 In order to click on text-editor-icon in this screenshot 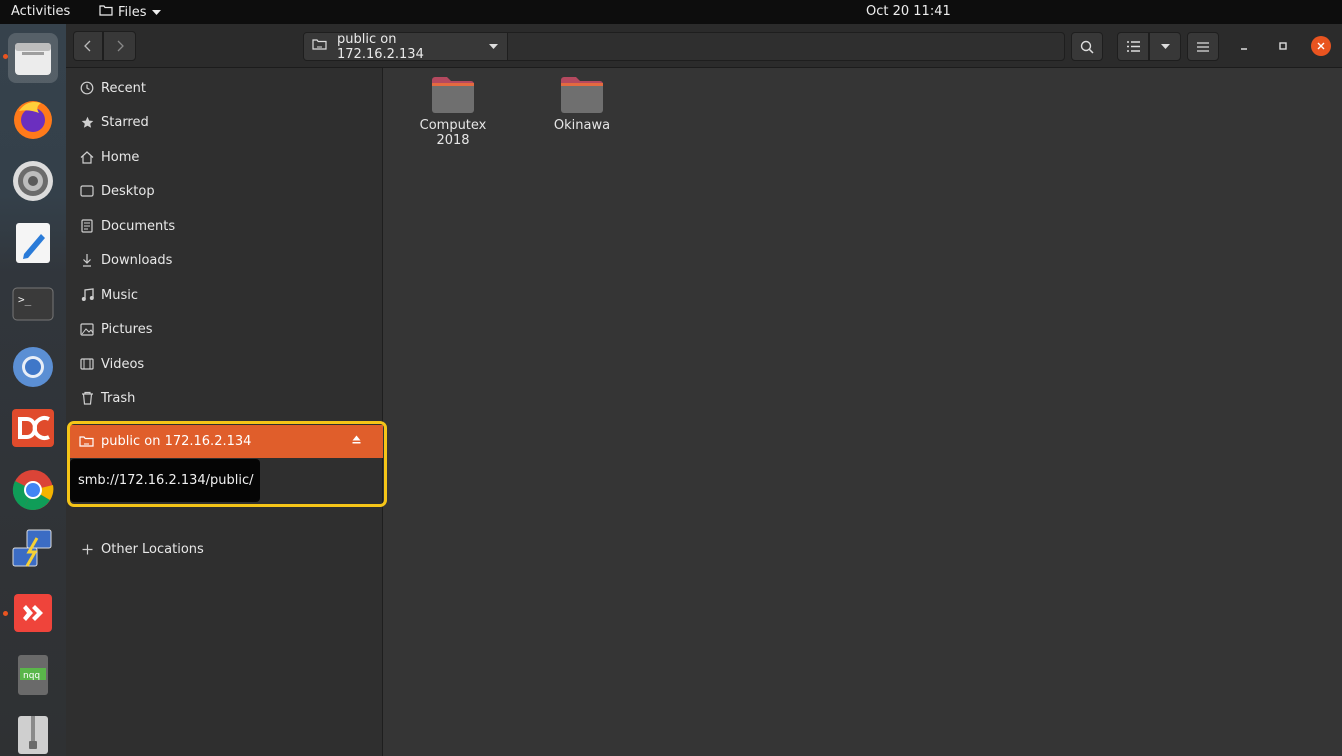, I will do `click(33, 243)`.